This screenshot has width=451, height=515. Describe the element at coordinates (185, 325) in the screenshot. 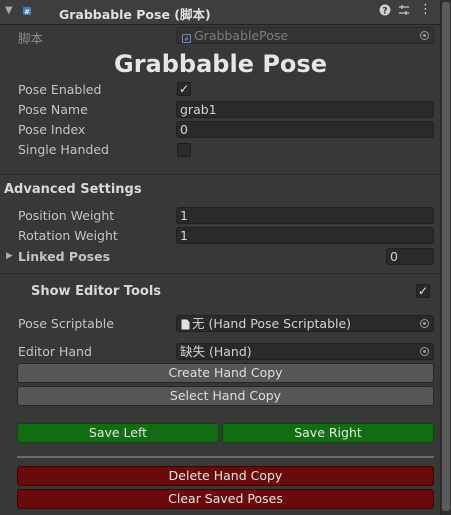

I see `file-icon` at that location.